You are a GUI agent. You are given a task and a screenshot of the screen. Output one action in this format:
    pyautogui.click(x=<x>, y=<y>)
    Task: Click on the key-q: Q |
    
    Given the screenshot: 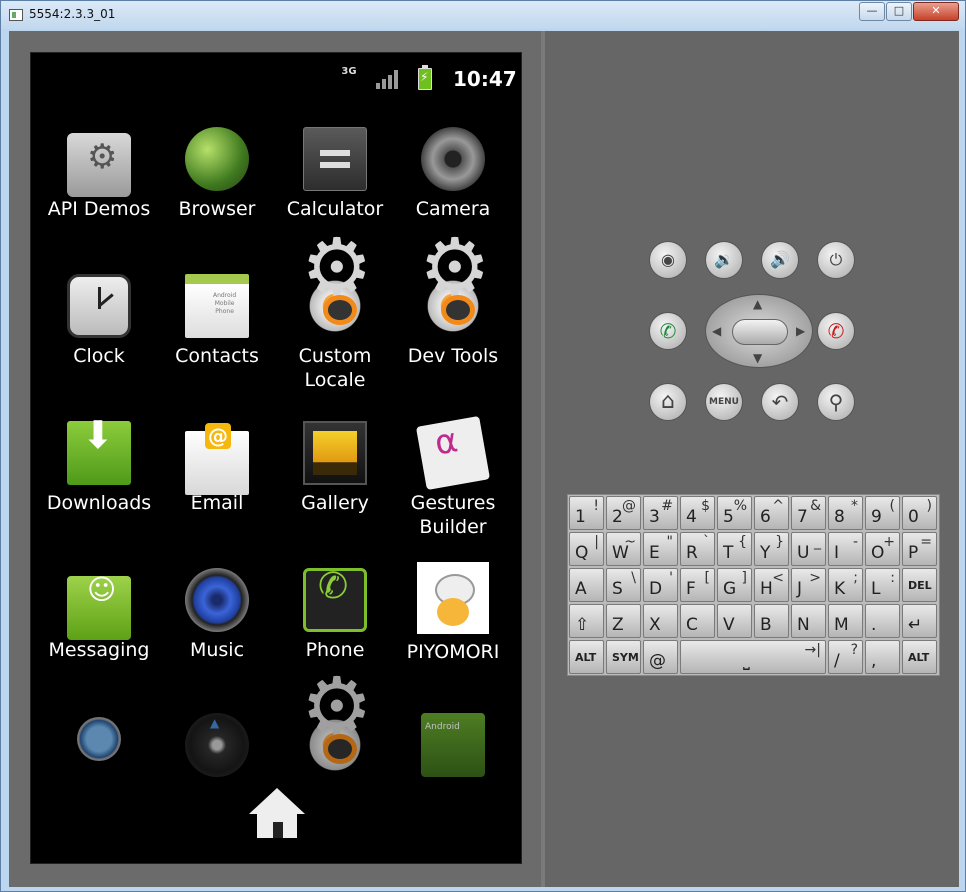 What is the action you would take?
    pyautogui.click(x=586, y=549)
    